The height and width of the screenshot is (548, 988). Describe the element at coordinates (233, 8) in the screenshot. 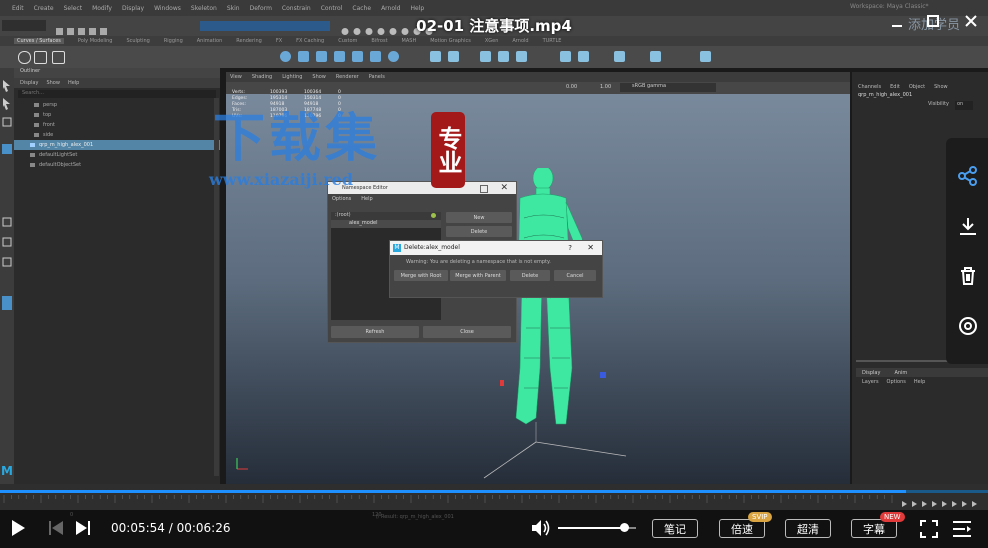

I see `menu-skin: Skin` at that location.